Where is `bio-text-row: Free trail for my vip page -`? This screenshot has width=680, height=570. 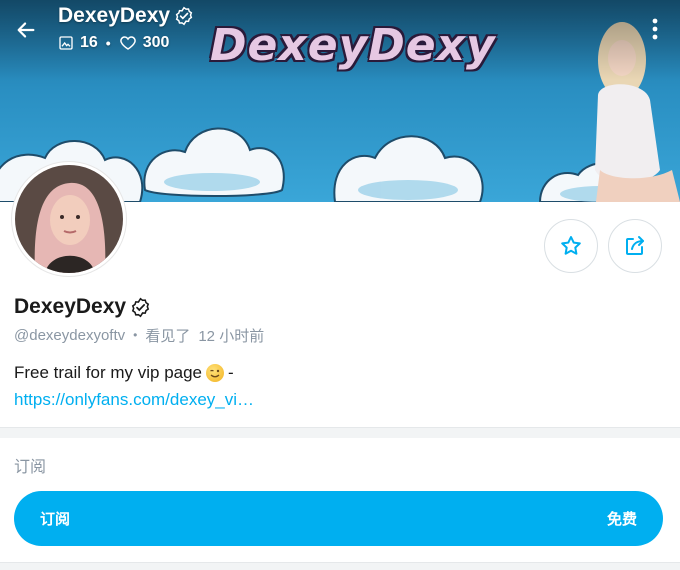
bio-text-row: Free trail for my vip page - is located at coordinates (124, 373).